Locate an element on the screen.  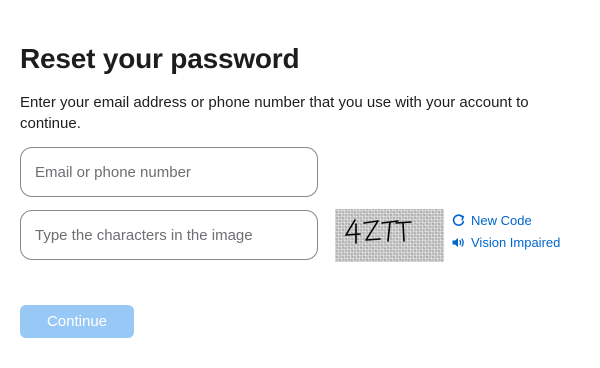
refresh-icon is located at coordinates (458, 220).